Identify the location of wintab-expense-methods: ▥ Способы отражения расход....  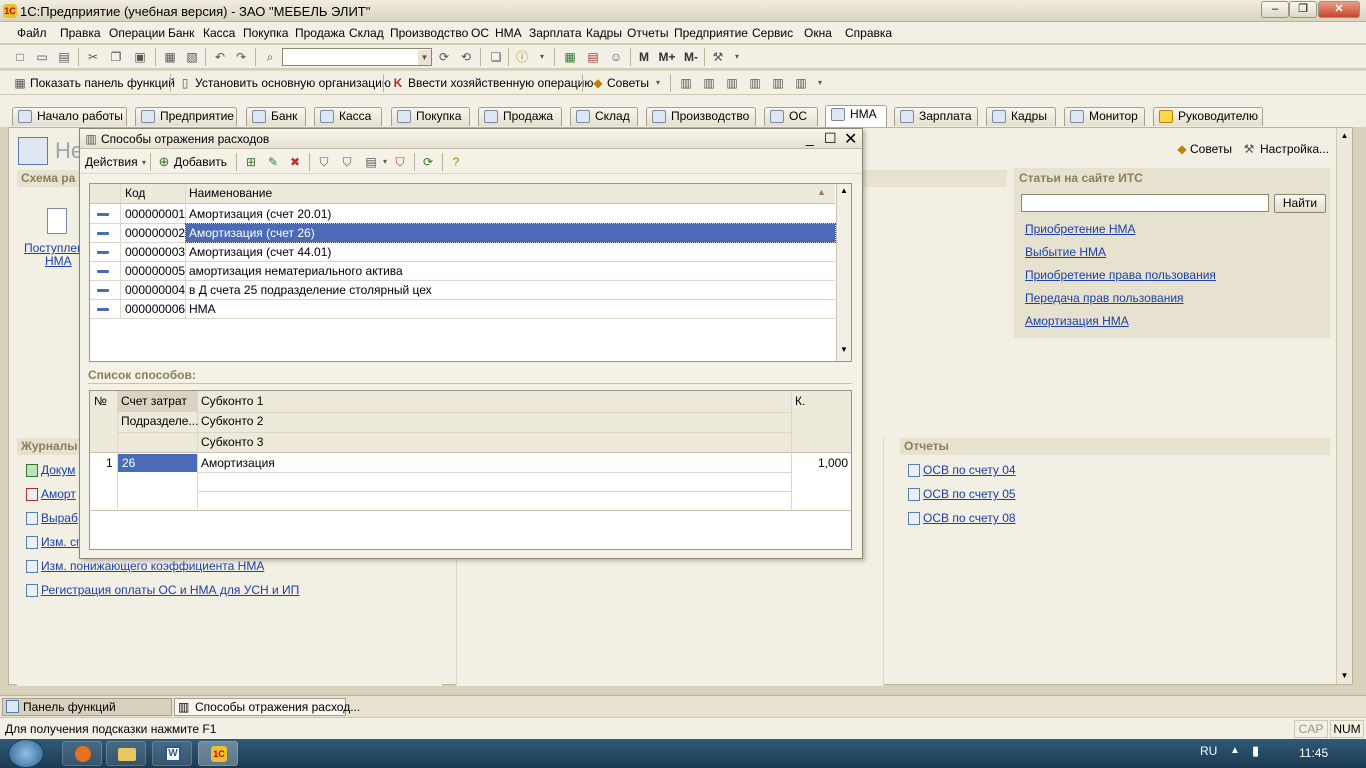
(267, 707).